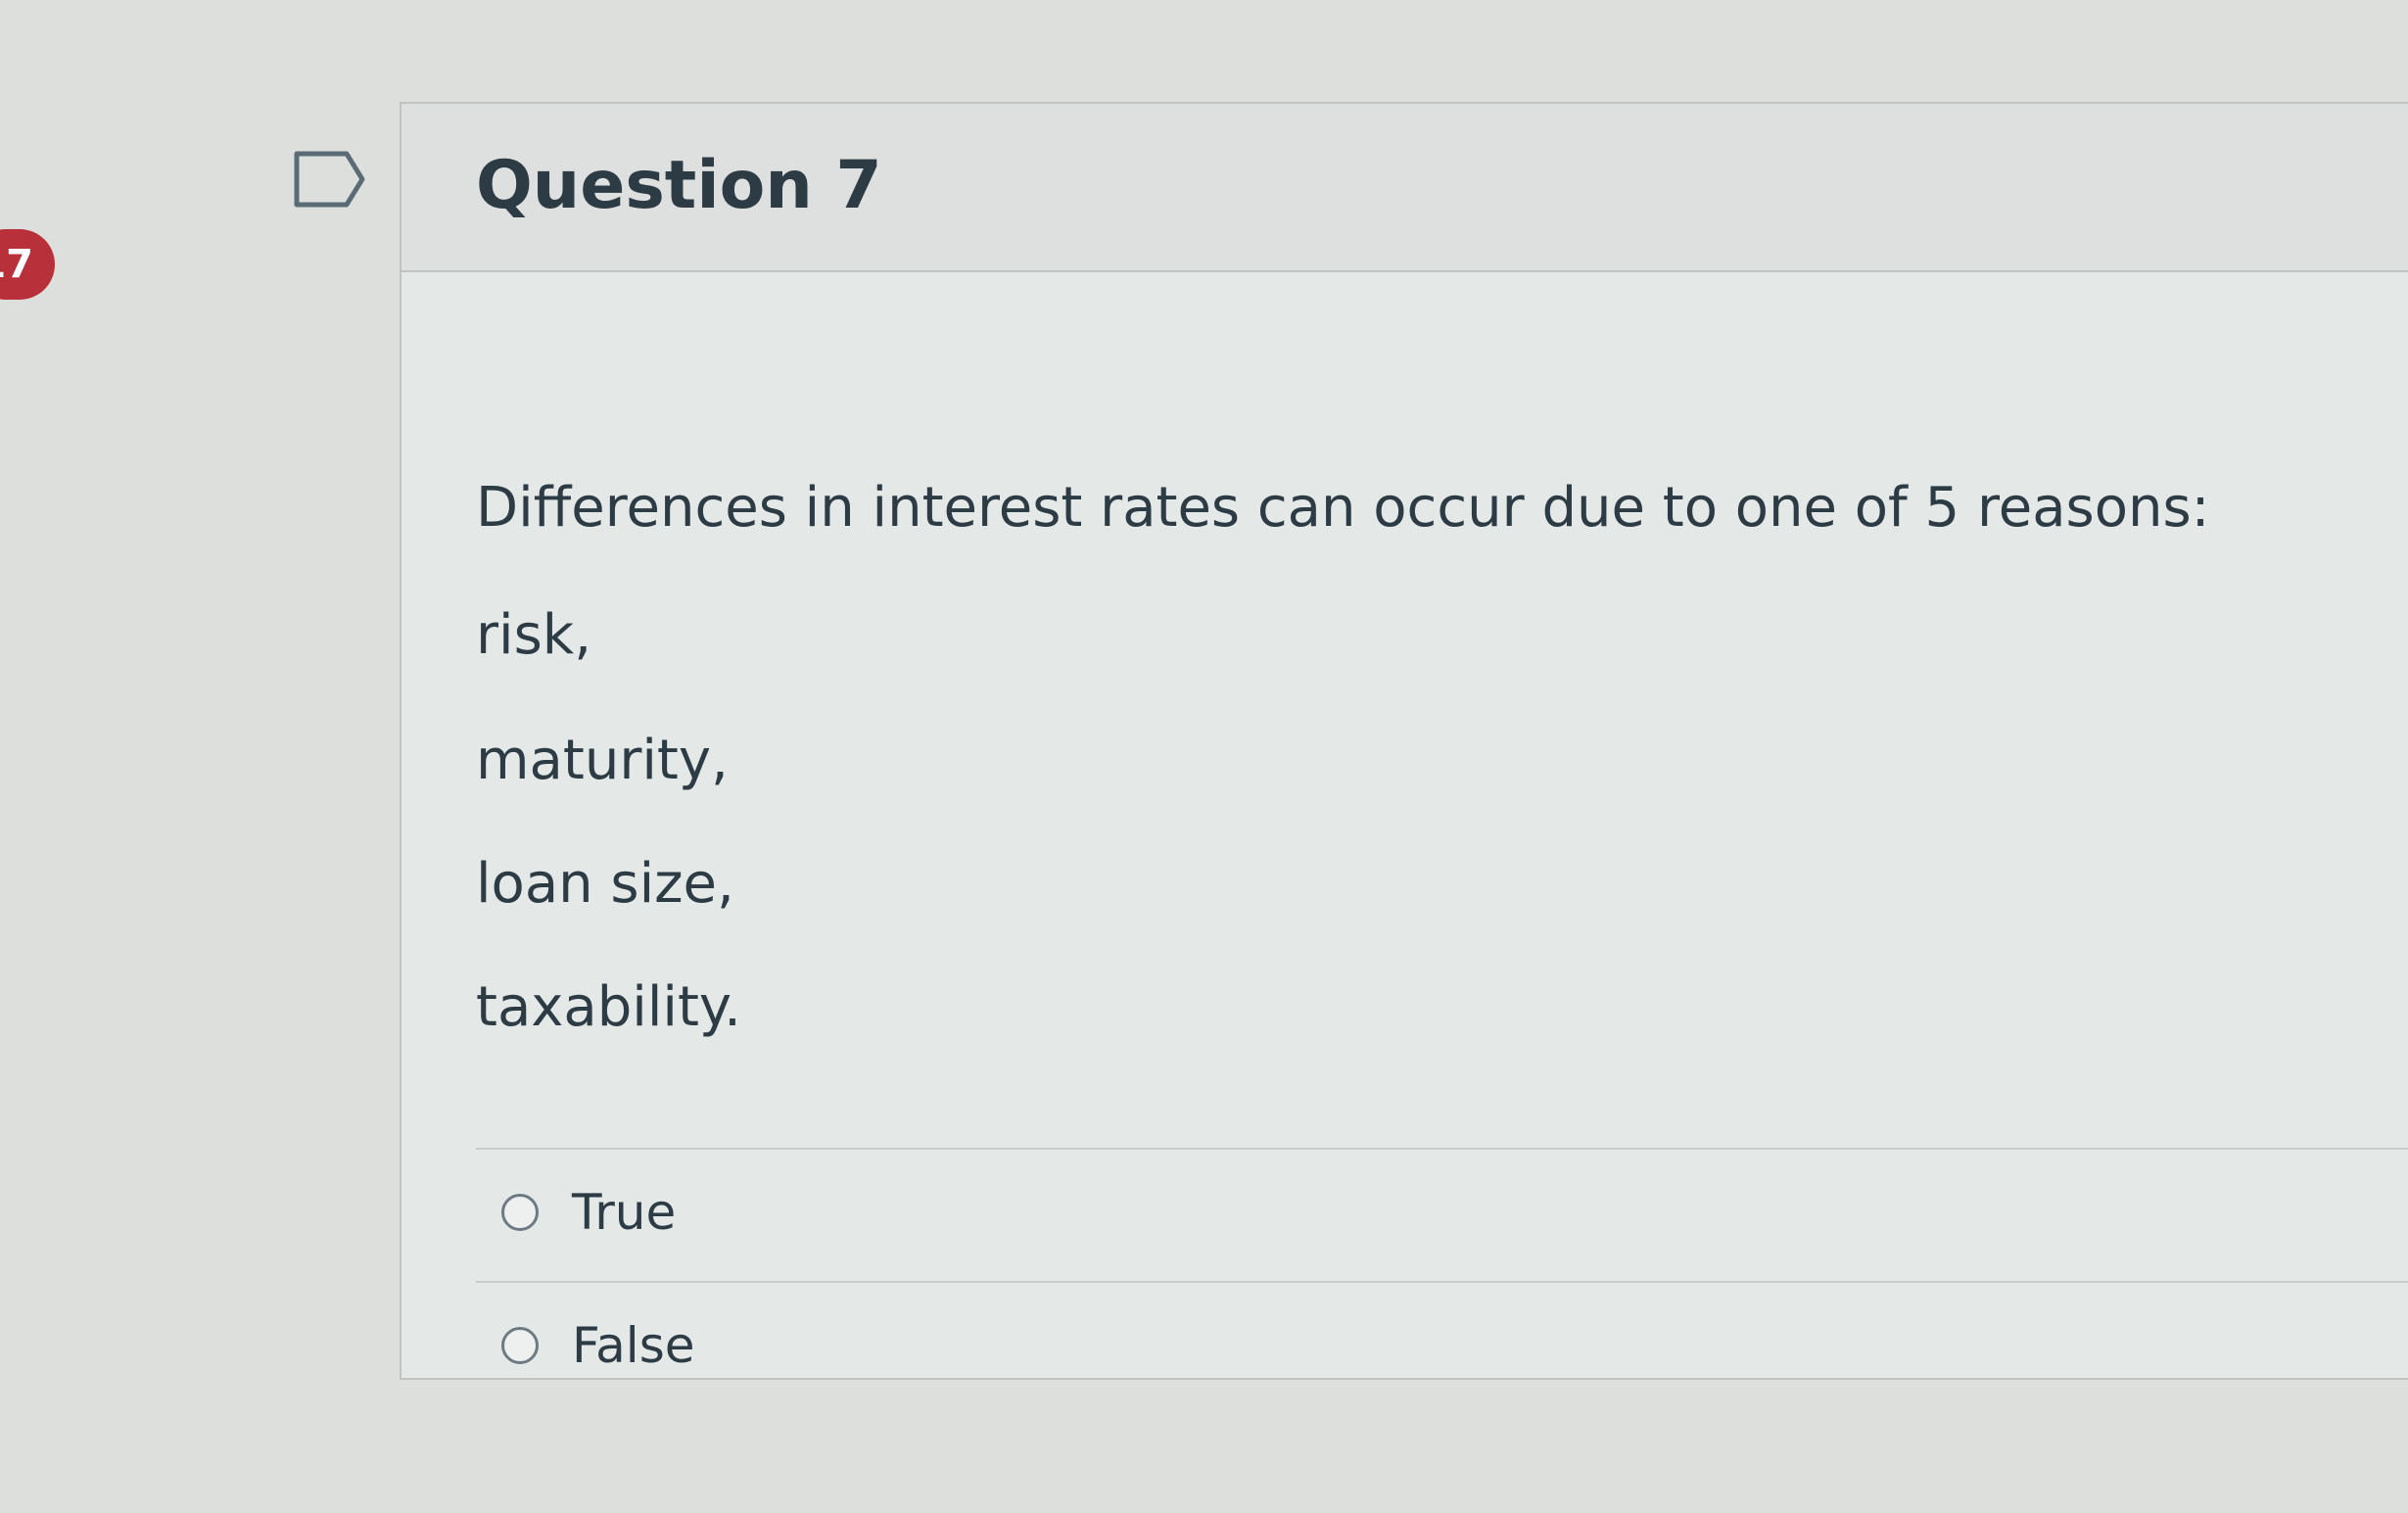 This screenshot has width=2408, height=1513. What do you see at coordinates (608, 1007) in the screenshot?
I see `reason-item: taxability.` at bounding box center [608, 1007].